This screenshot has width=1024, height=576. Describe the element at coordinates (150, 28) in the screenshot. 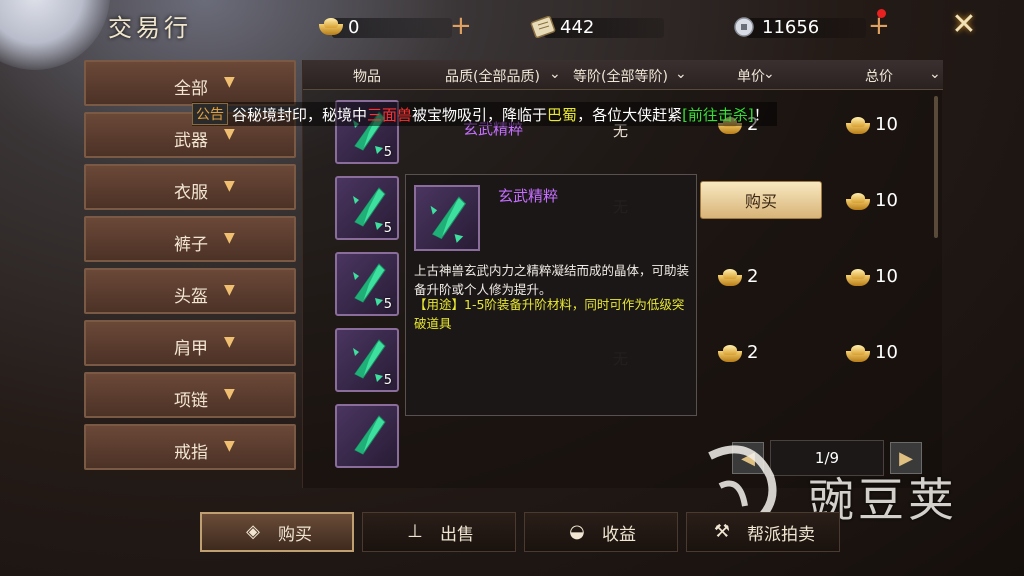

I see `page-title: 交易行` at that location.